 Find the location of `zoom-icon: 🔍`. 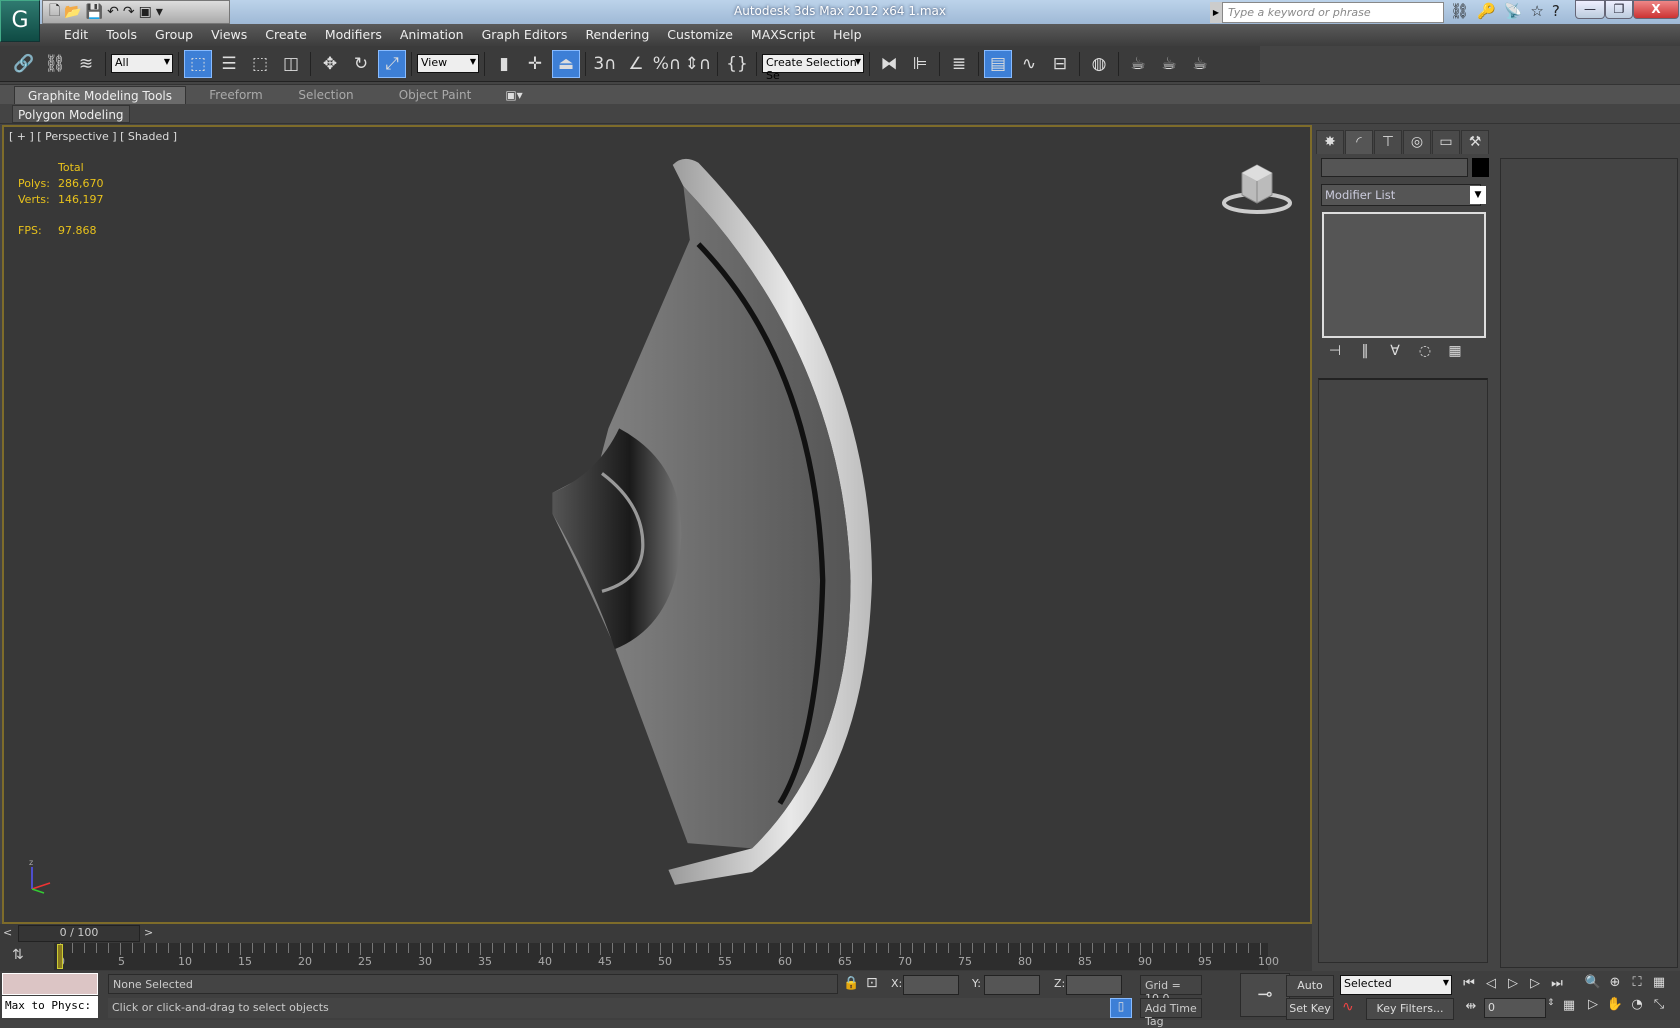

zoom-icon: 🔍 is located at coordinates (1593, 986).